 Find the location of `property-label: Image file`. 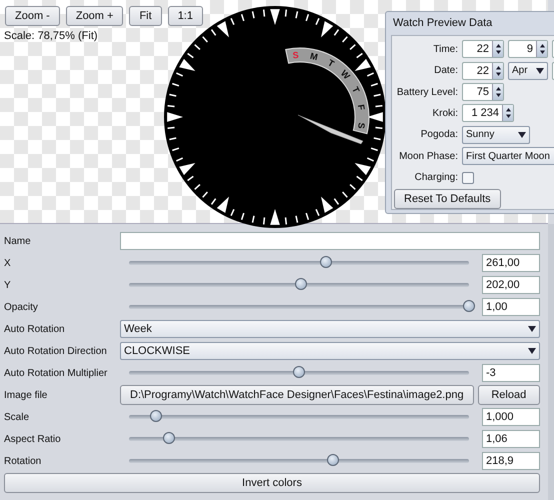

property-label: Image file is located at coordinates (26, 395).